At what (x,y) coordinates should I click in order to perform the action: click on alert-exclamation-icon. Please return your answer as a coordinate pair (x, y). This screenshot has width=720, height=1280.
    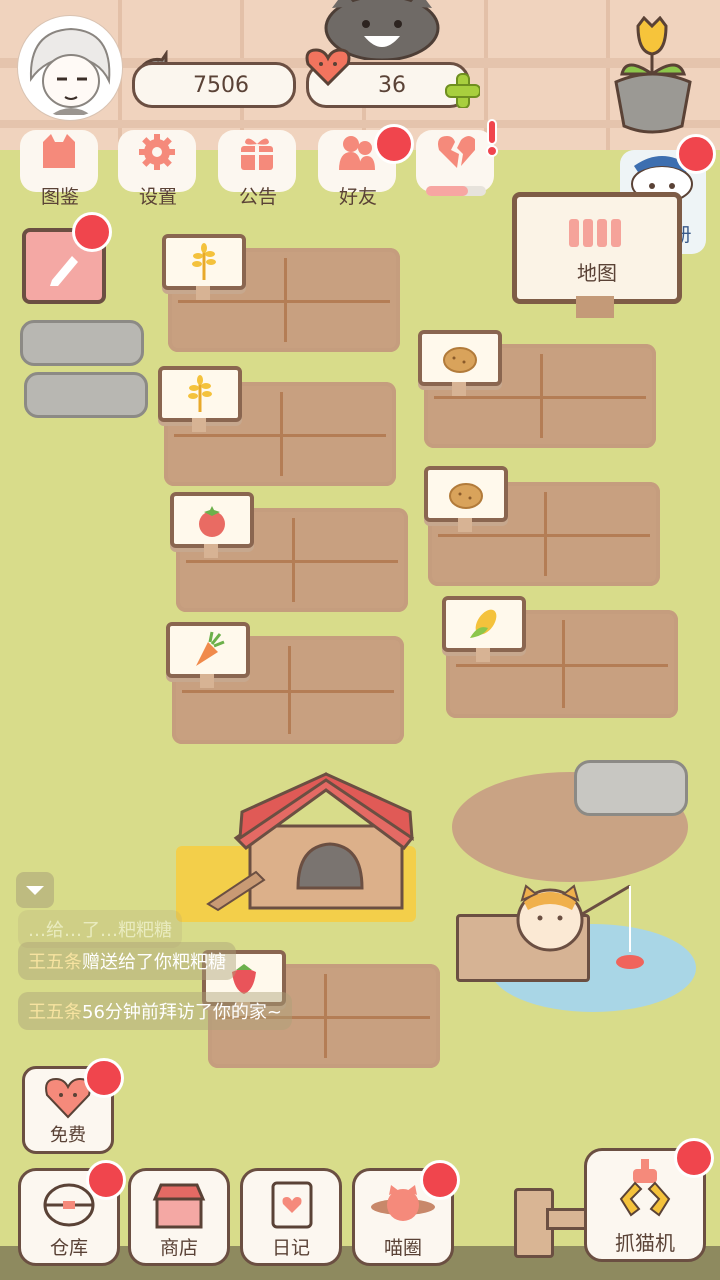
    Looking at the image, I should click on (492, 138).